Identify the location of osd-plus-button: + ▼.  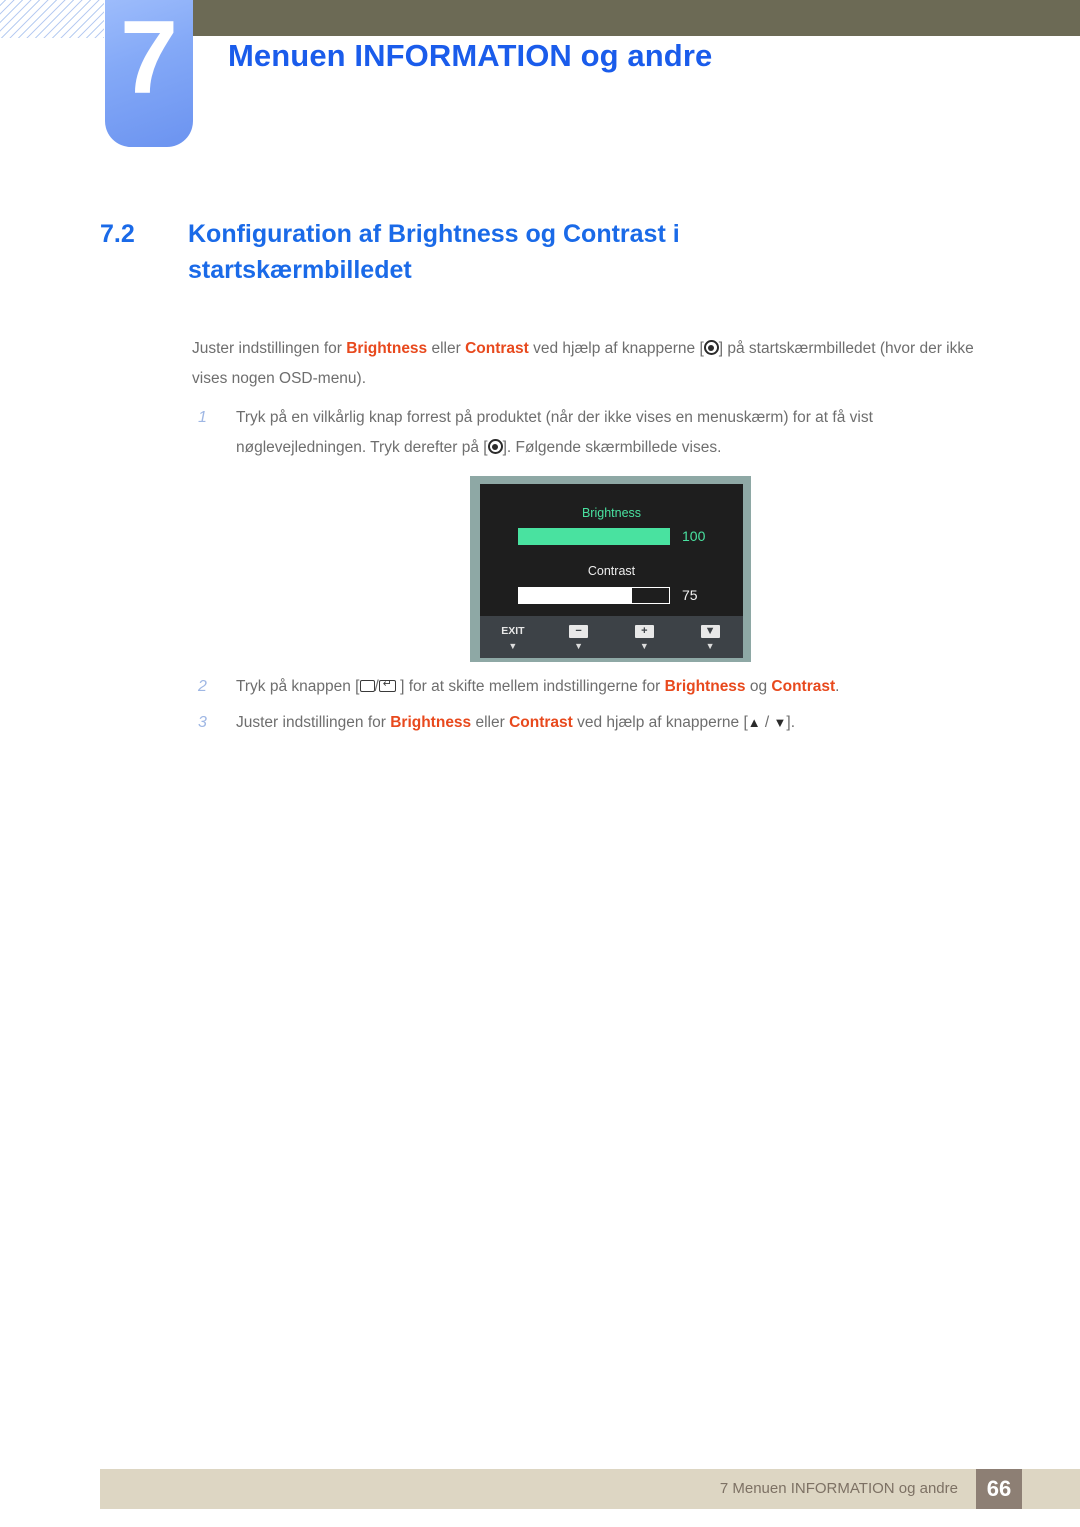
(645, 637).